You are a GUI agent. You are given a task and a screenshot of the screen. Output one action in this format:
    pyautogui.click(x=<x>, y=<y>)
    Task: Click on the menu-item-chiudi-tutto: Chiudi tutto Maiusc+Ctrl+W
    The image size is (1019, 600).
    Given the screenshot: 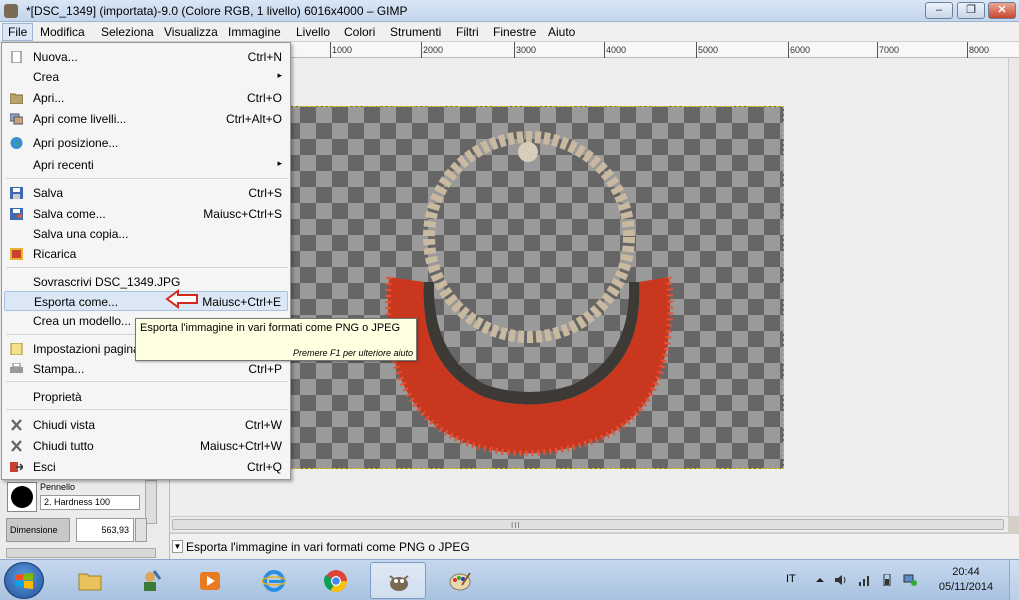 What is the action you would take?
    pyautogui.click(x=146, y=446)
    